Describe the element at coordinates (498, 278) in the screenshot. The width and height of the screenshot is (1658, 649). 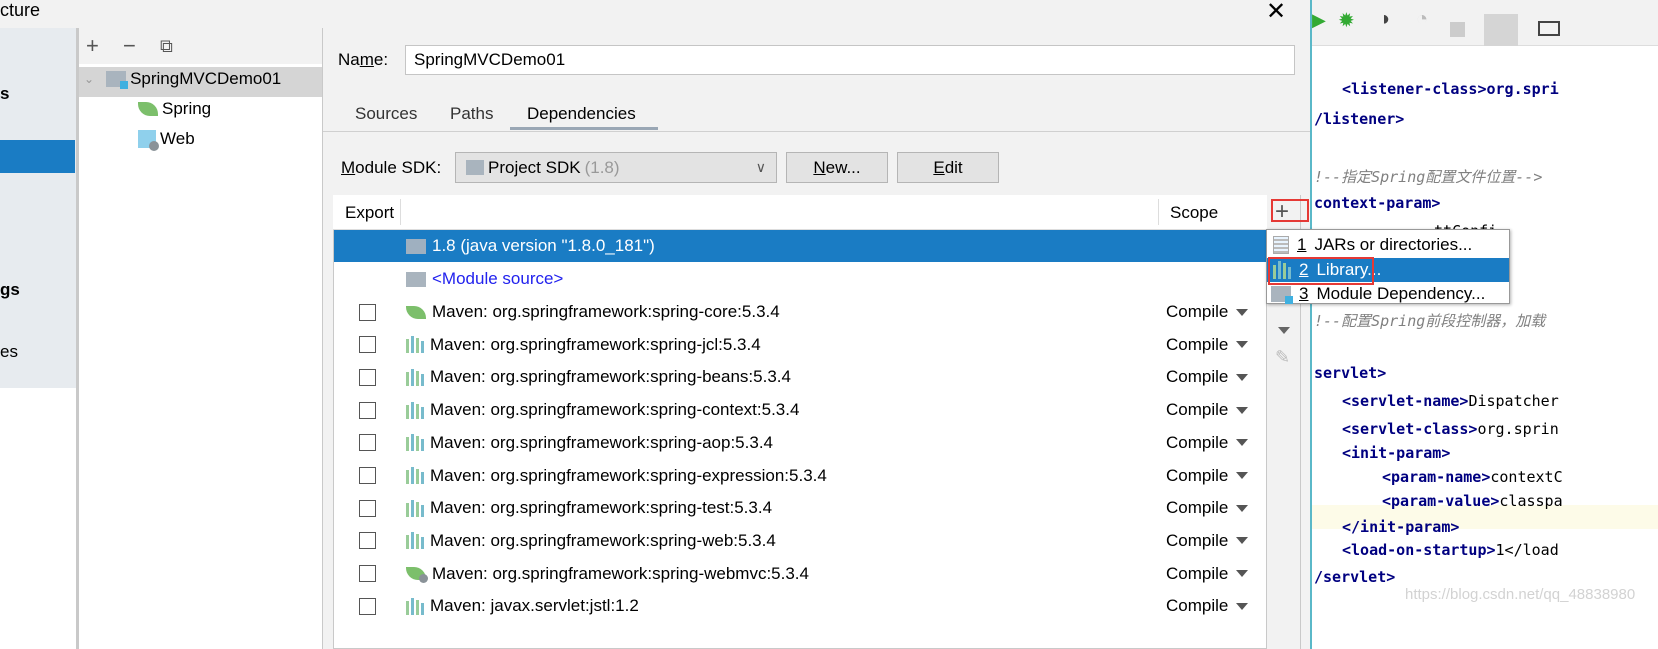
I see `row-label: <Module source>` at that location.